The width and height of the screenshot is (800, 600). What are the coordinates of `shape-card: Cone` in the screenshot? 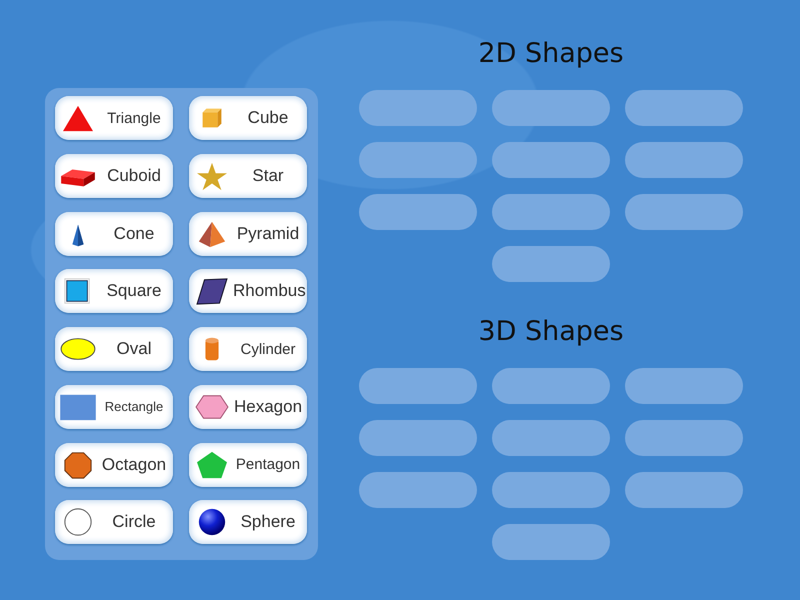 It's located at (114, 234).